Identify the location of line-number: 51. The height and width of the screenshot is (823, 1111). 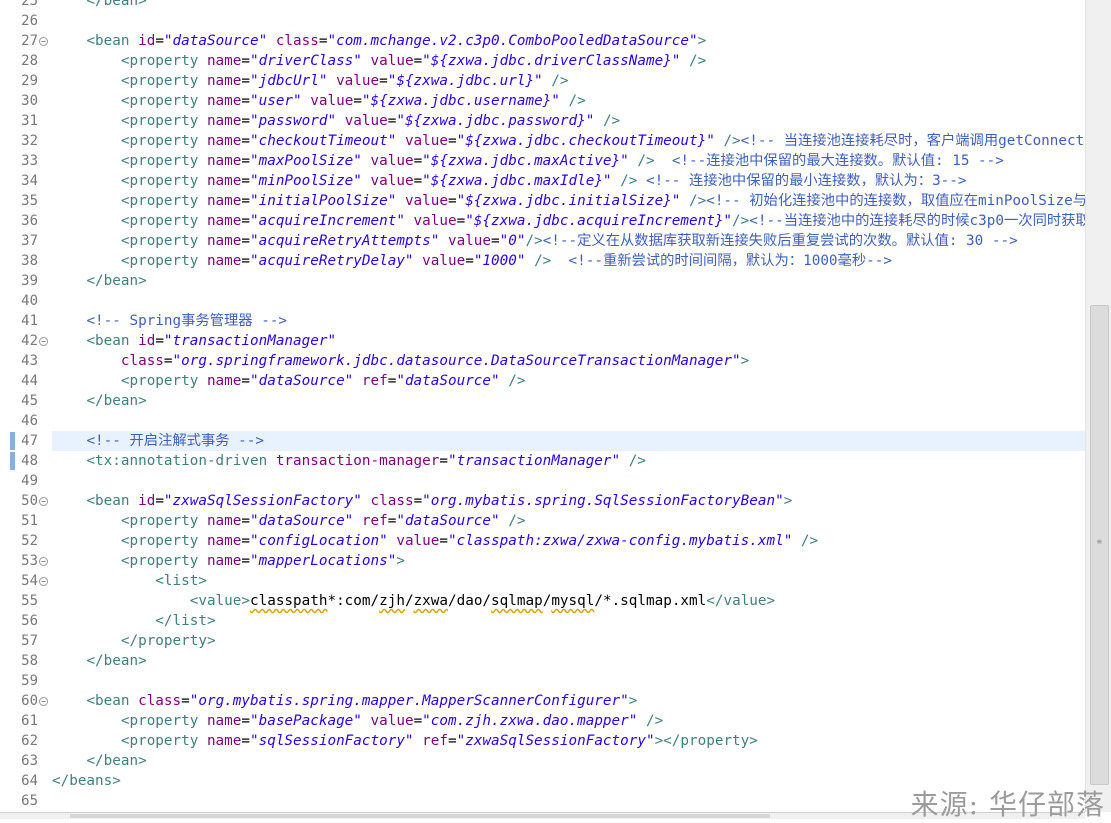
(29, 521).